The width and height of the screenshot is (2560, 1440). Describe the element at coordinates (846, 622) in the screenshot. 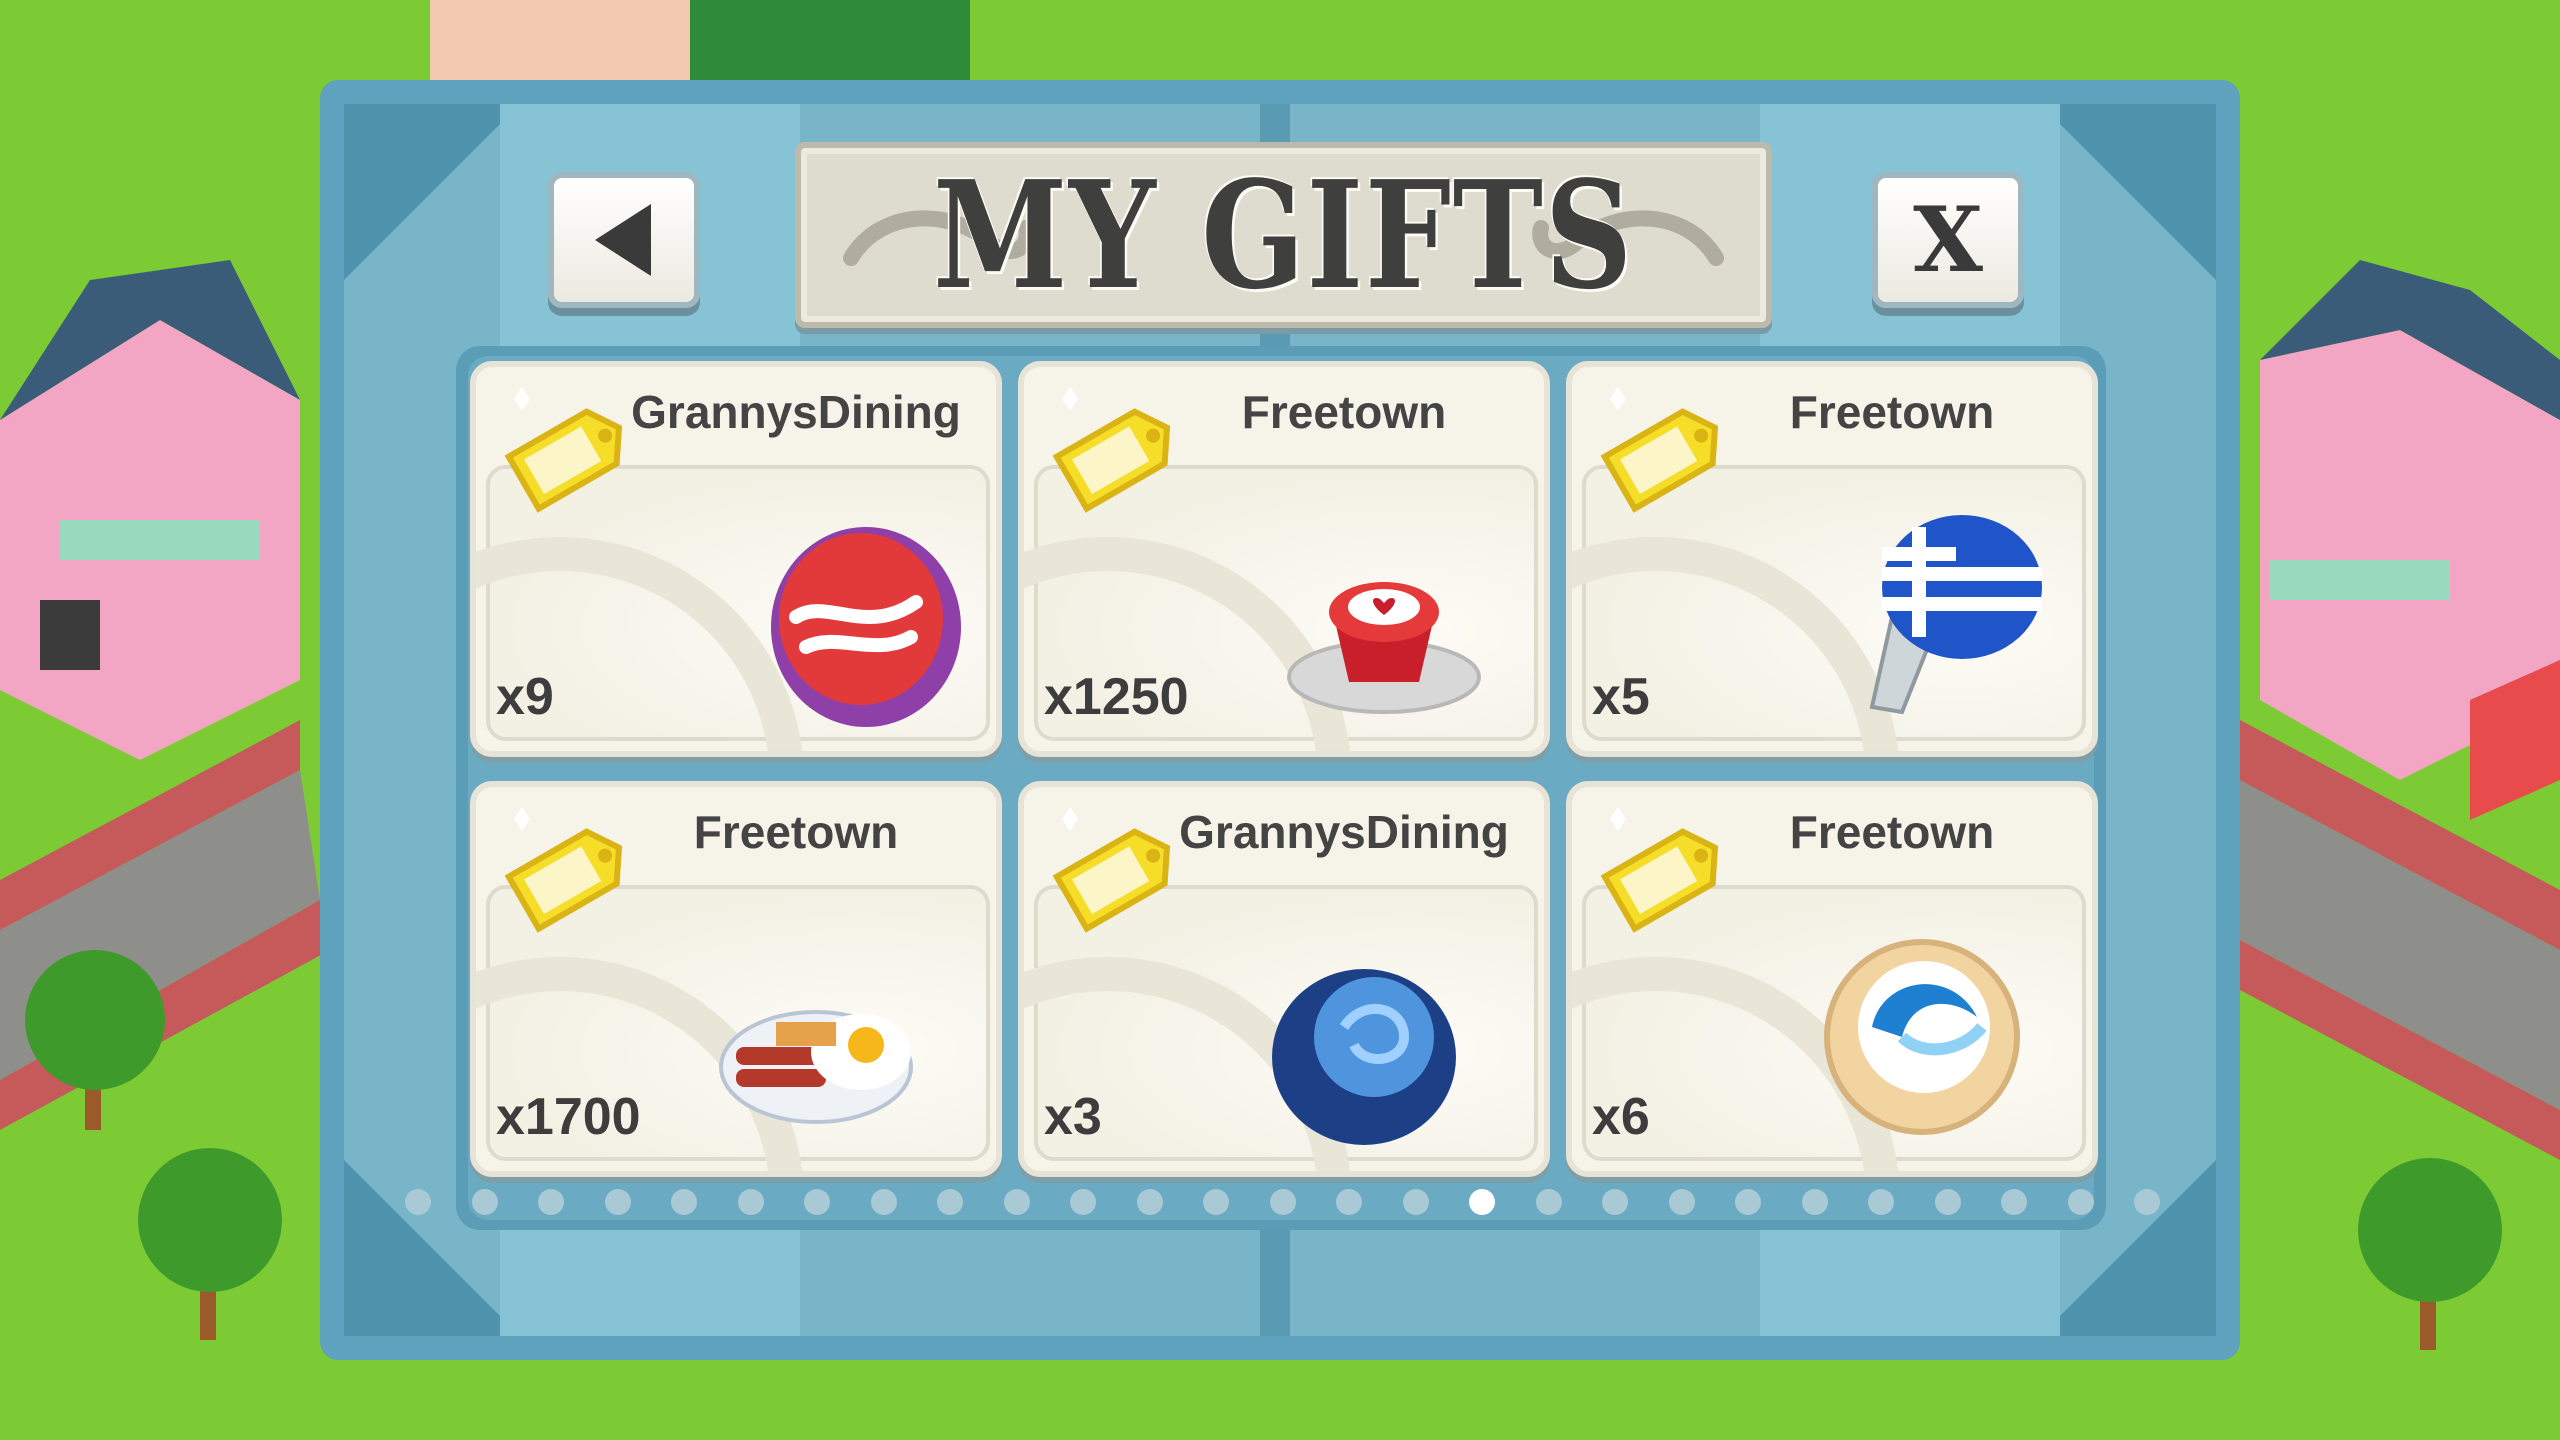

I see `red-velvet-cake-icon` at that location.